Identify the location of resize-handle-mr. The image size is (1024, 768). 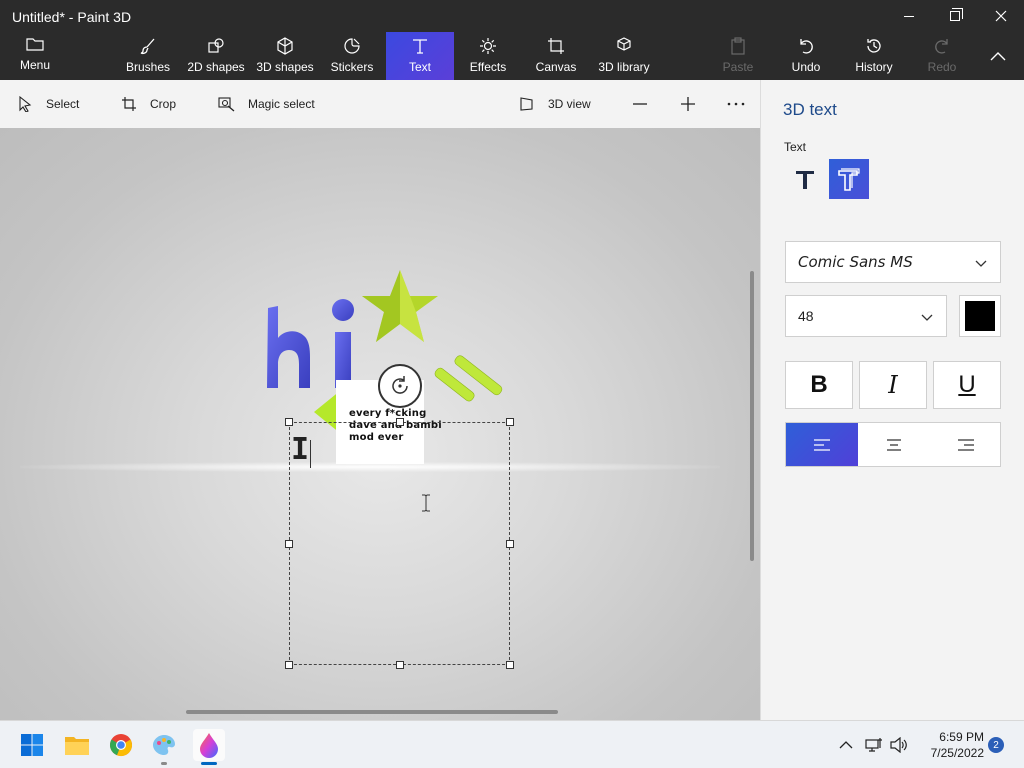
(510, 544).